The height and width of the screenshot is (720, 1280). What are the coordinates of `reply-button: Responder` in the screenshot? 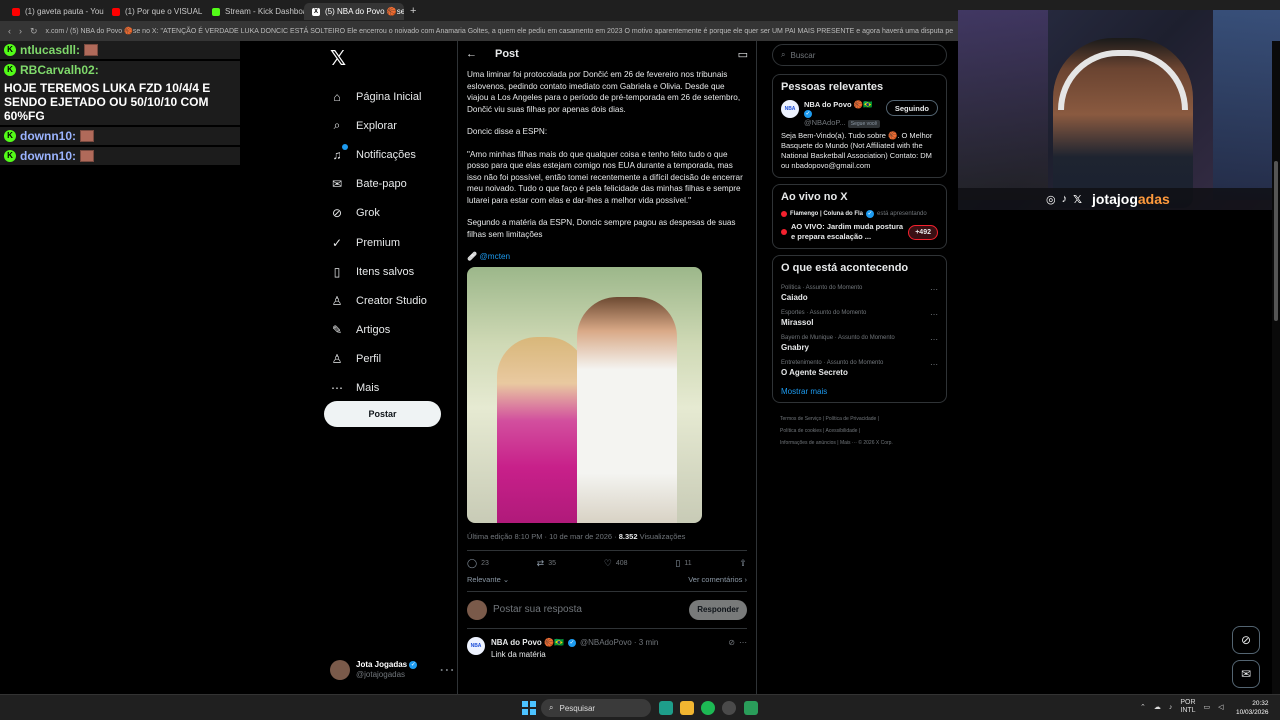 It's located at (718, 610).